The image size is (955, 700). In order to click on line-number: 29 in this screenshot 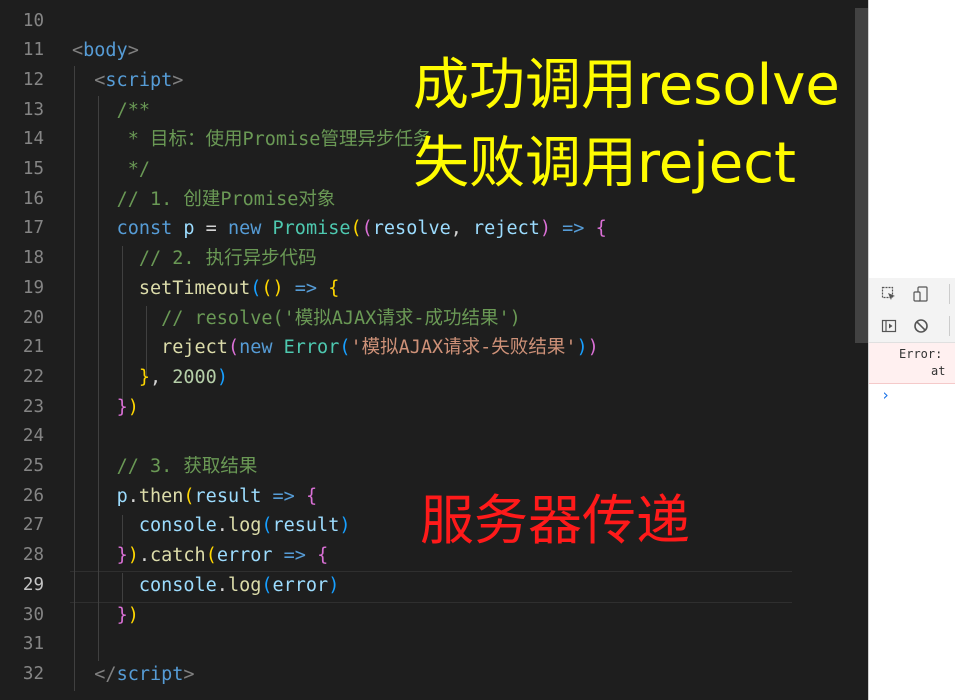, I will do `click(33, 584)`.